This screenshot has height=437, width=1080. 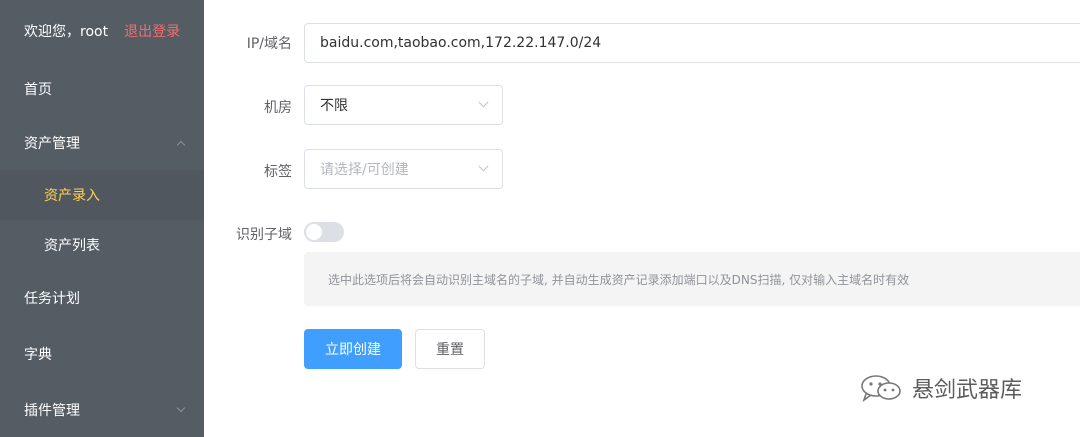 What do you see at coordinates (72, 196) in the screenshot?
I see `sidebar-item-label: 资产录入` at bounding box center [72, 196].